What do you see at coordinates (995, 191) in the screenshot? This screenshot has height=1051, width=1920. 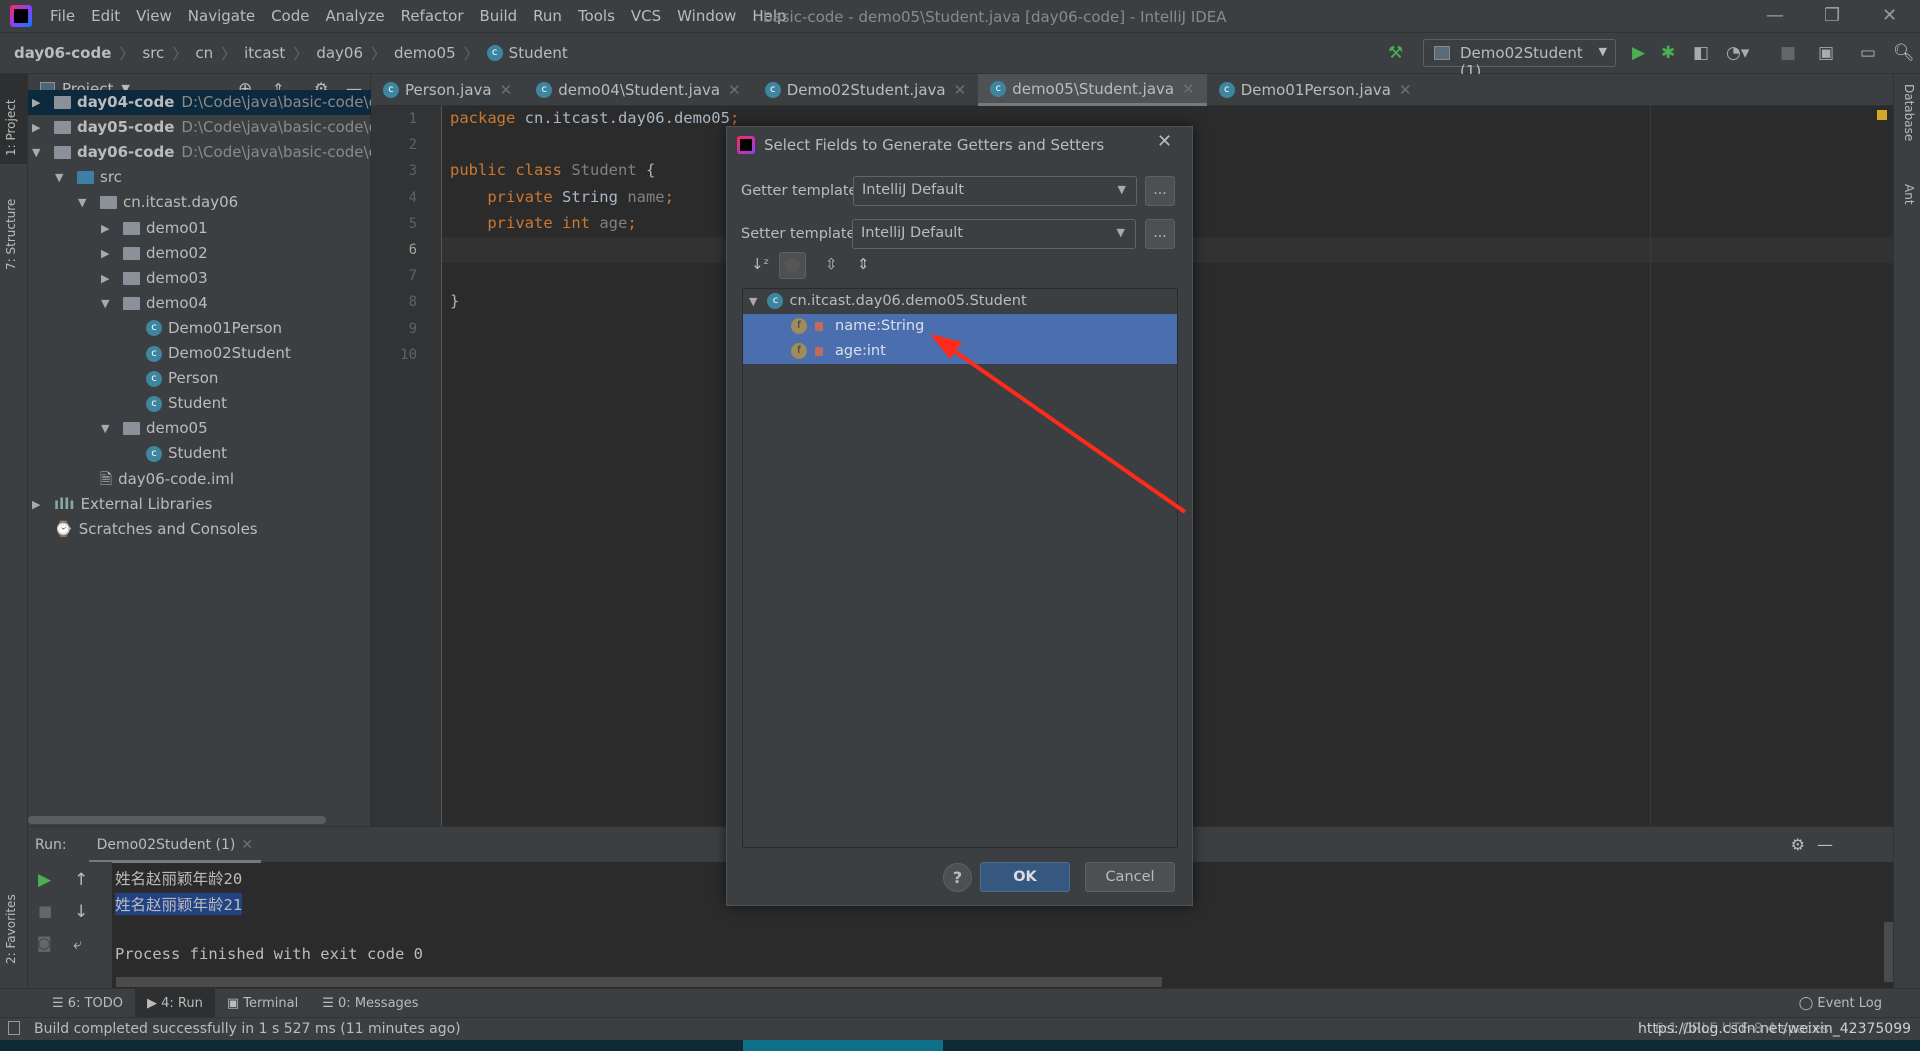 I see `getter-template-select: IntelliJ Default ▼` at bounding box center [995, 191].